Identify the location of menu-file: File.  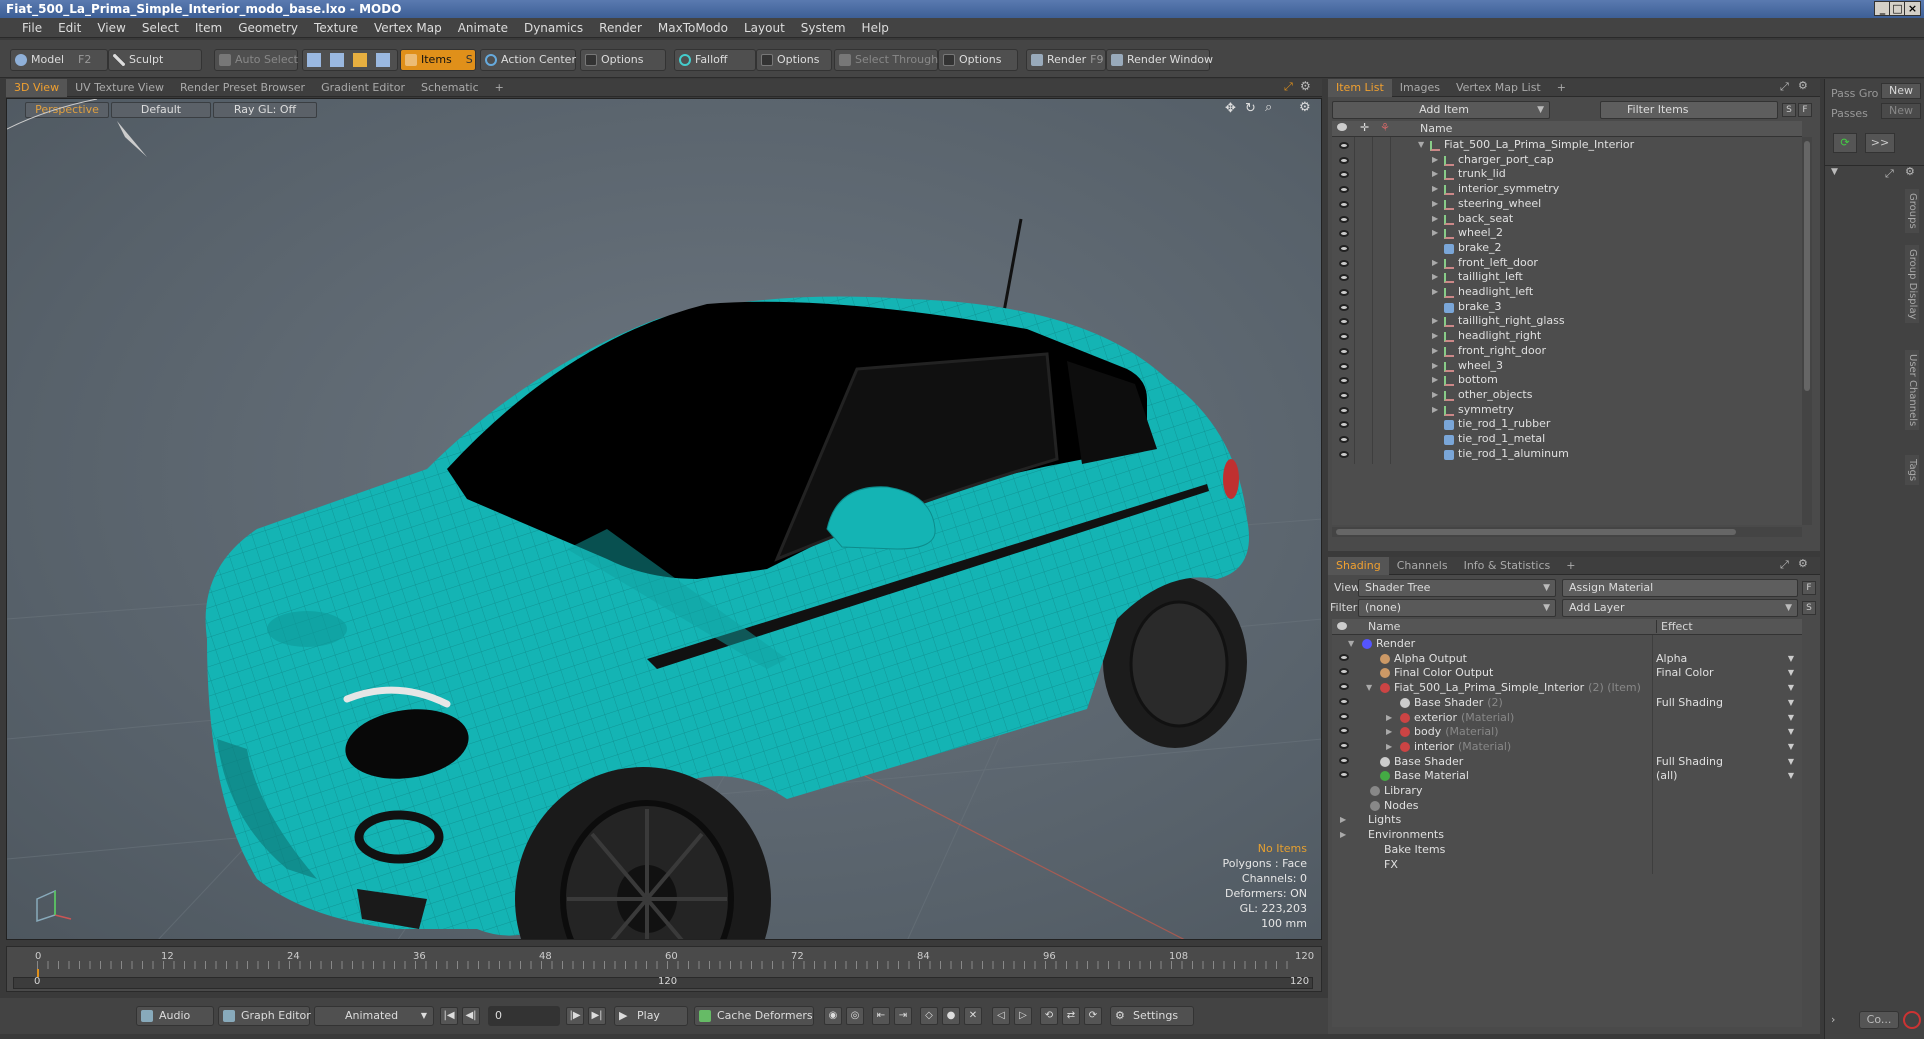
(32, 28).